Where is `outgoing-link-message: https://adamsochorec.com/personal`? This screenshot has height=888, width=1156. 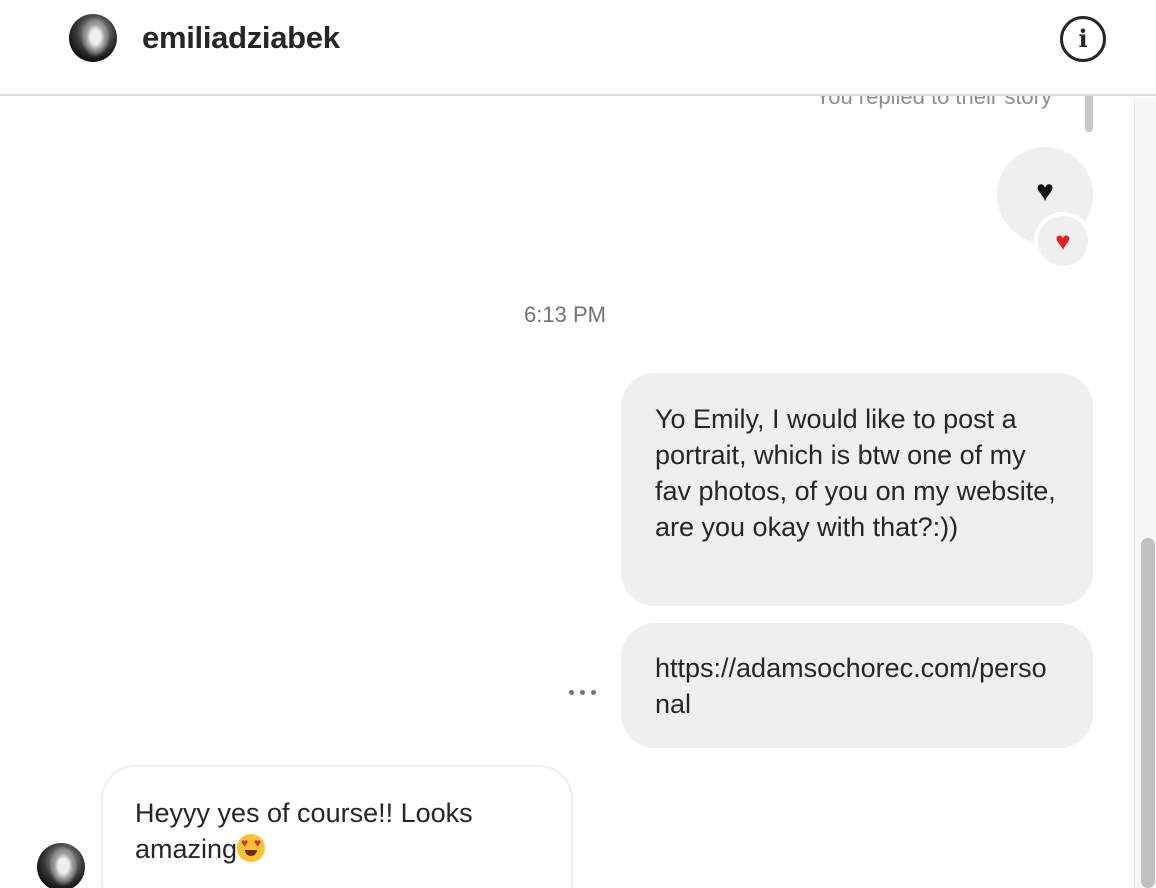
outgoing-link-message: https://adamsochorec.com/personal is located at coordinates (857, 685).